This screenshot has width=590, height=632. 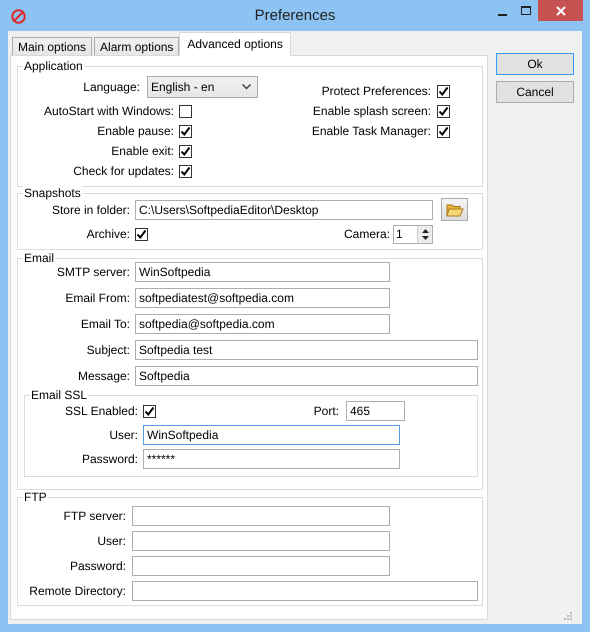 I want to click on caret-icon, so click(x=246, y=87).